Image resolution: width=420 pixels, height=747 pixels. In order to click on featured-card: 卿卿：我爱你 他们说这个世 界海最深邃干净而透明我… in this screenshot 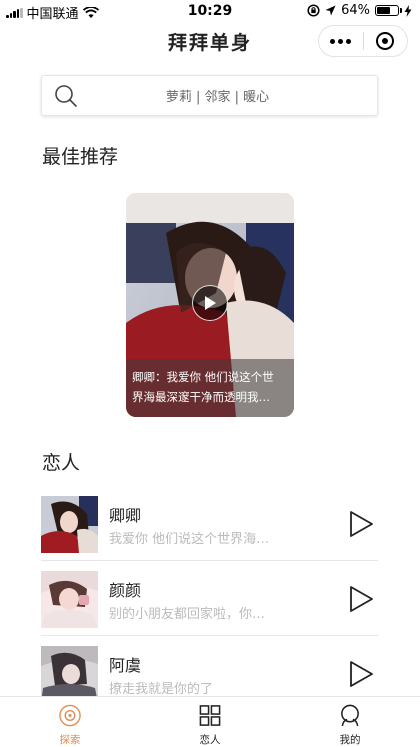, I will do `click(210, 305)`.